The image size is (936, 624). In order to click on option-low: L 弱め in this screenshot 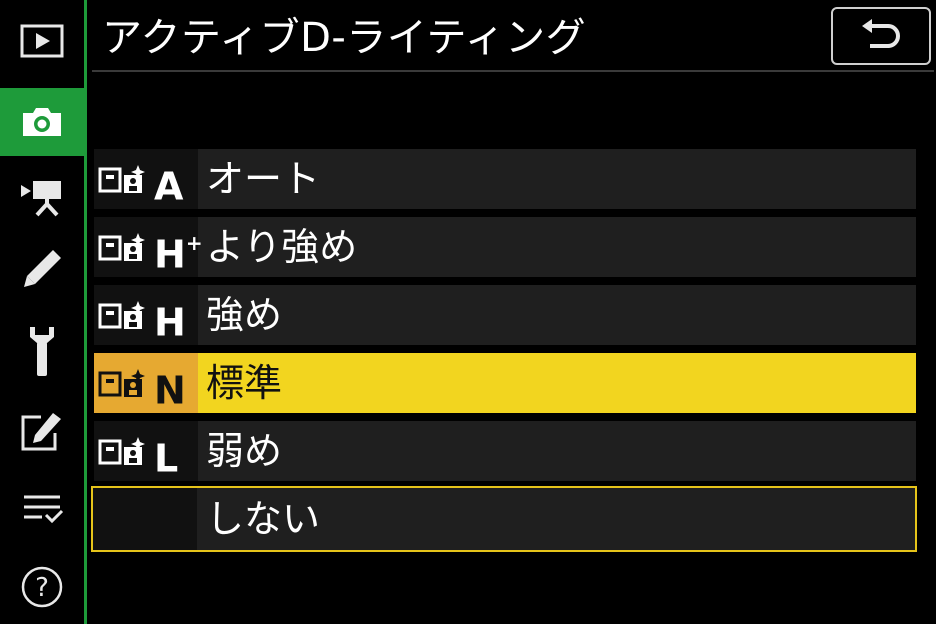, I will do `click(505, 451)`.